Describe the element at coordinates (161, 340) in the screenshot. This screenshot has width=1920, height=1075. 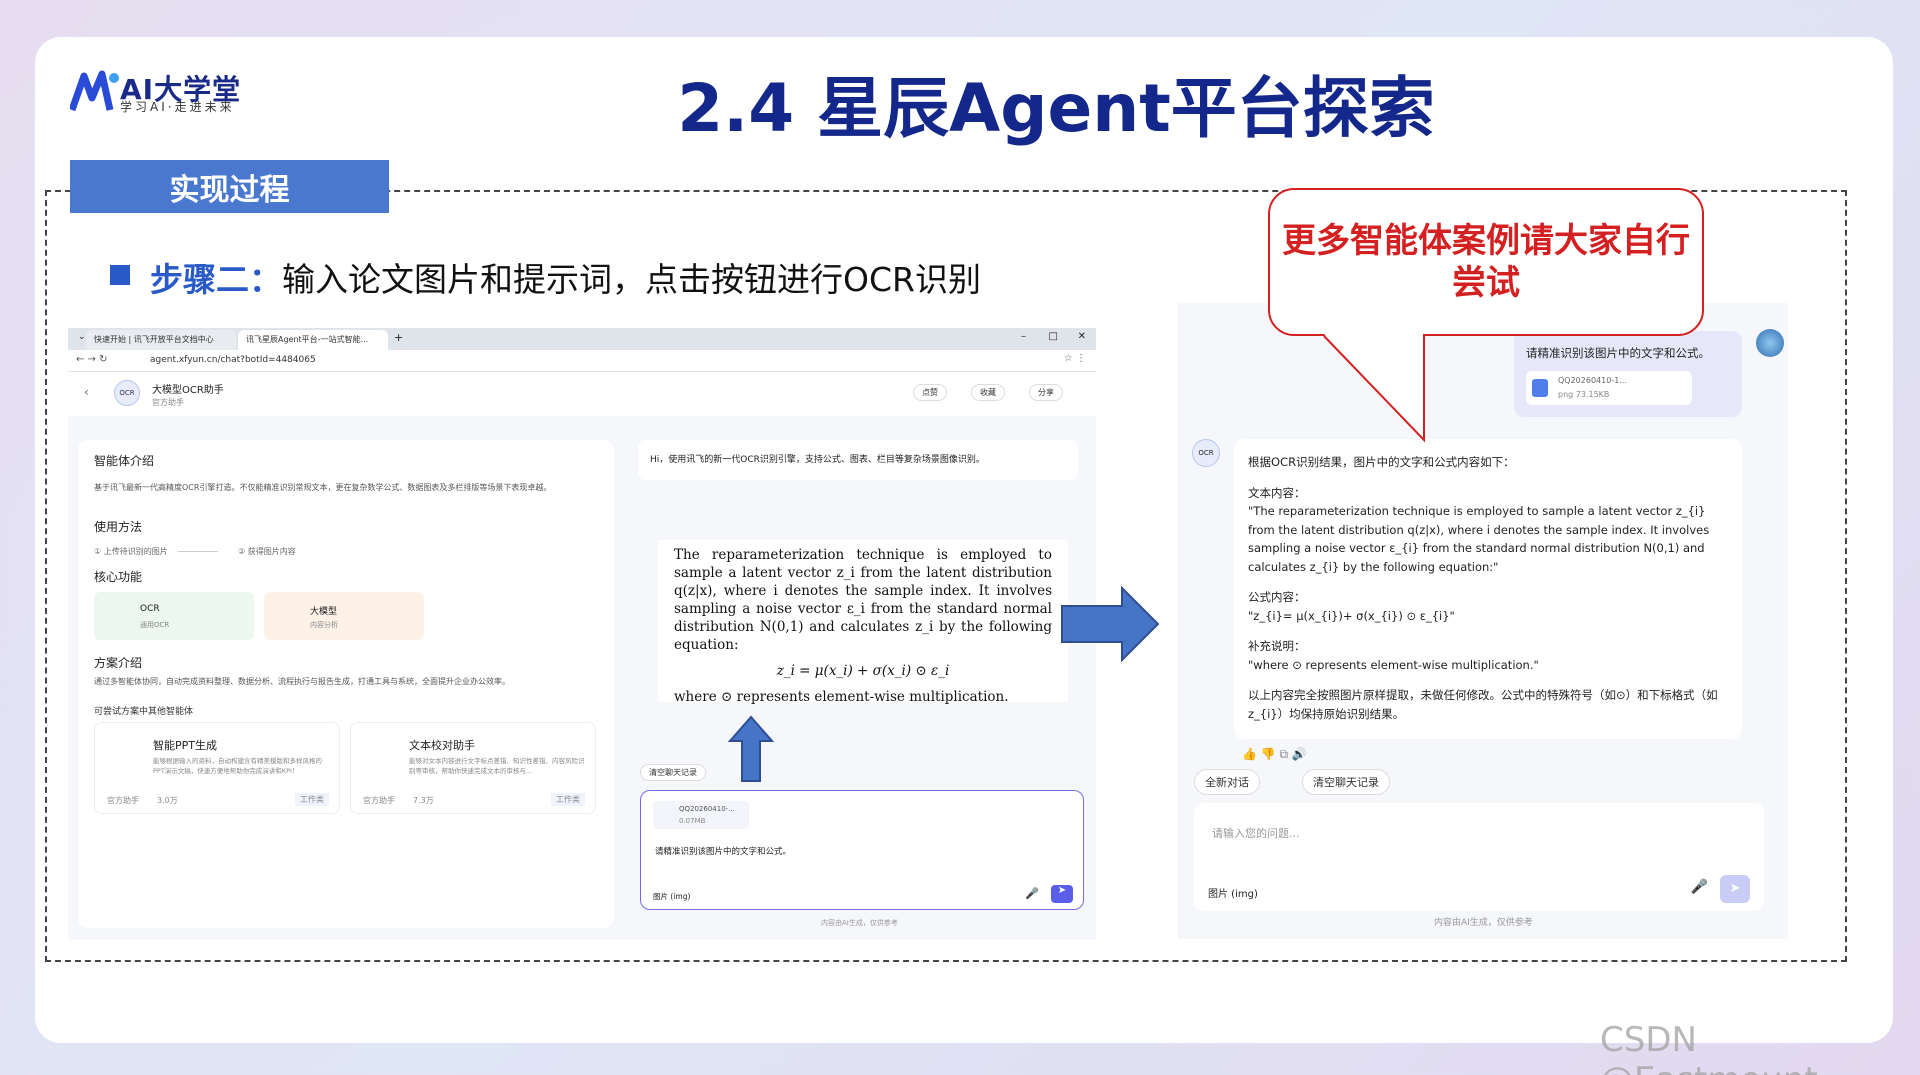
I see `browser-tab: 快速开始 | 讯飞开放平台文档中心` at that location.